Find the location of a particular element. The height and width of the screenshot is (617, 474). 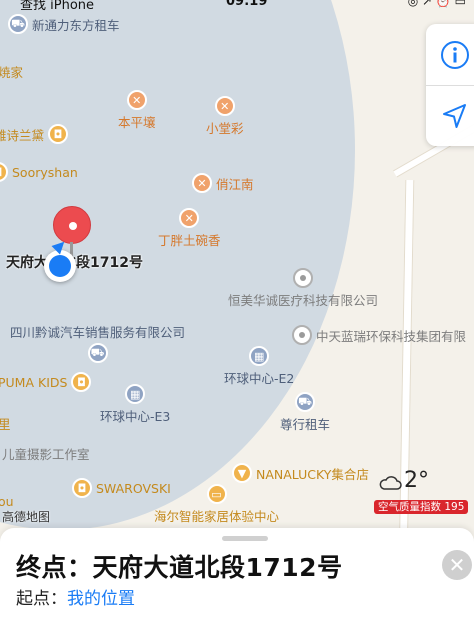

origin-prefix: 起点： is located at coordinates (41, 599).